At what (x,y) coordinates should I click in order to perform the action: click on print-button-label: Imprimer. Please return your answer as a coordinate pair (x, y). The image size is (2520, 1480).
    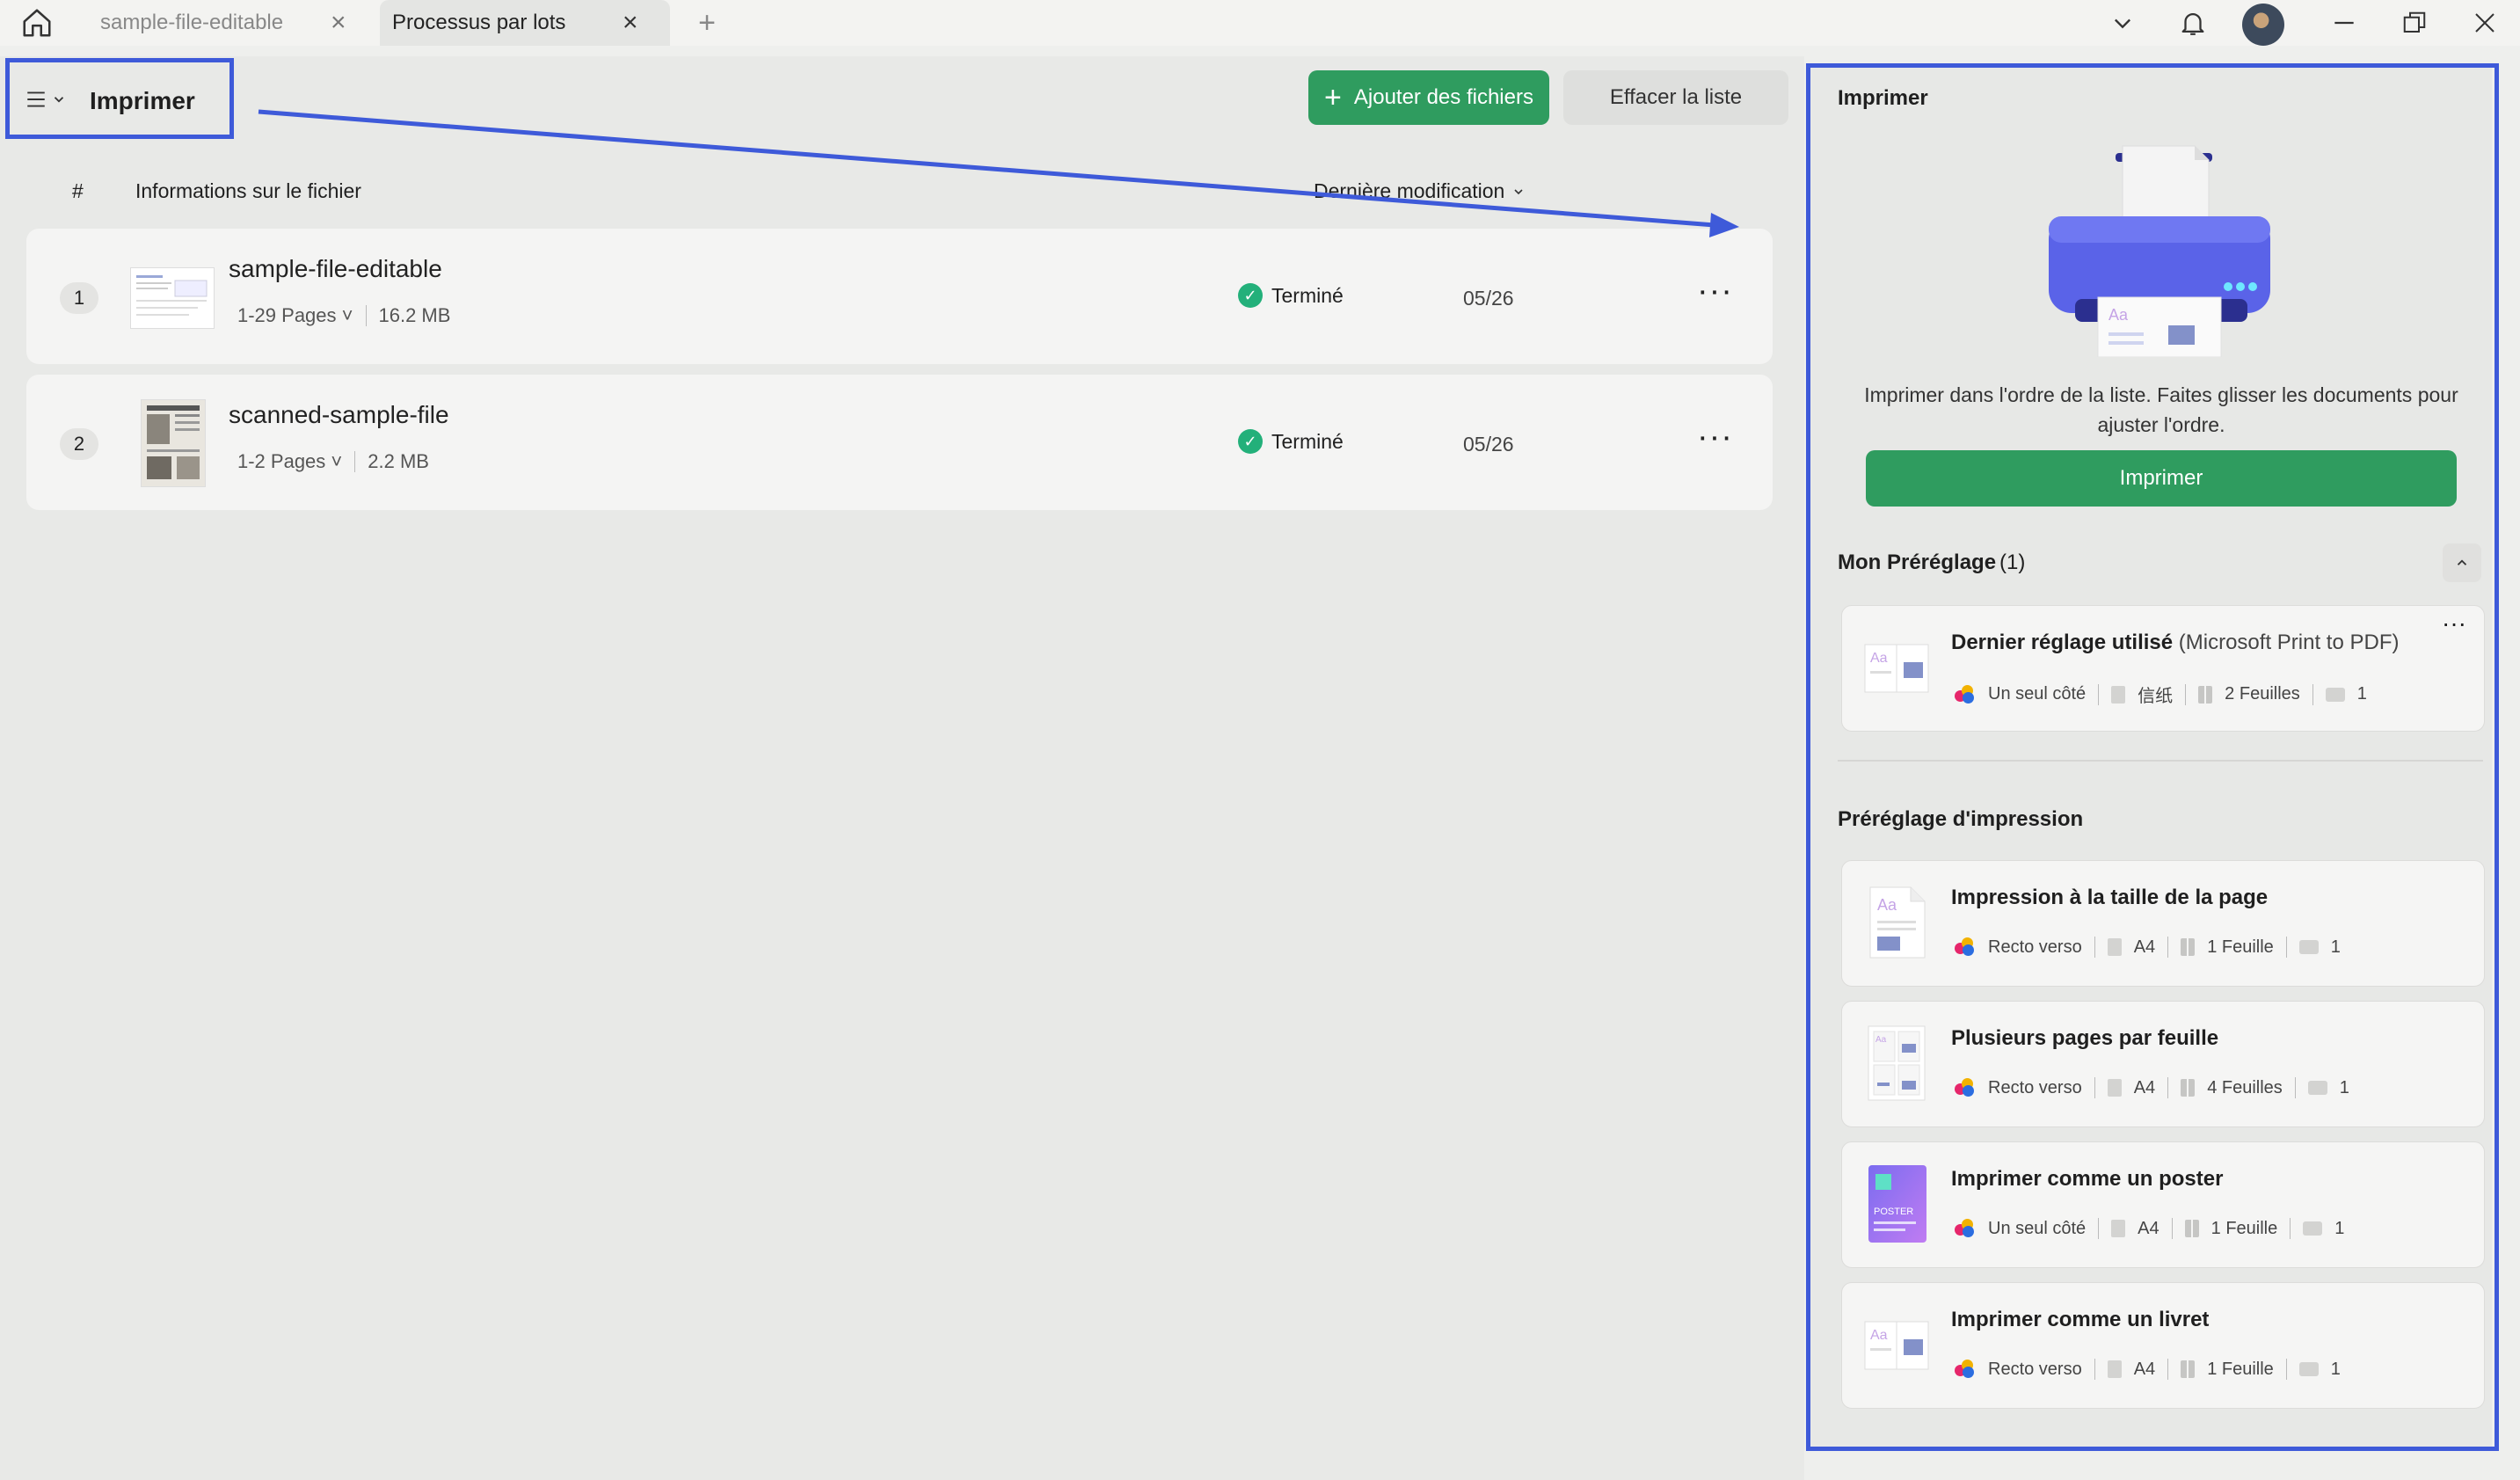
    Looking at the image, I should click on (2161, 478).